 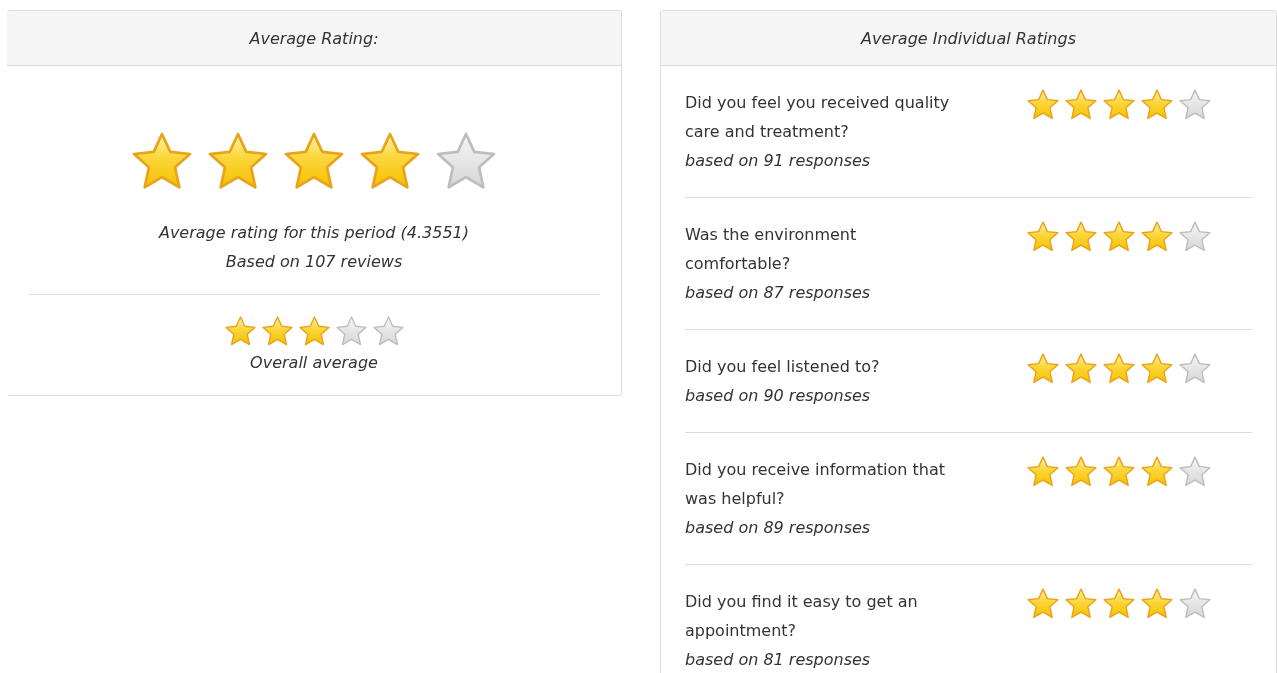 I want to click on response-count: based on 81 responses, so click(x=778, y=660).